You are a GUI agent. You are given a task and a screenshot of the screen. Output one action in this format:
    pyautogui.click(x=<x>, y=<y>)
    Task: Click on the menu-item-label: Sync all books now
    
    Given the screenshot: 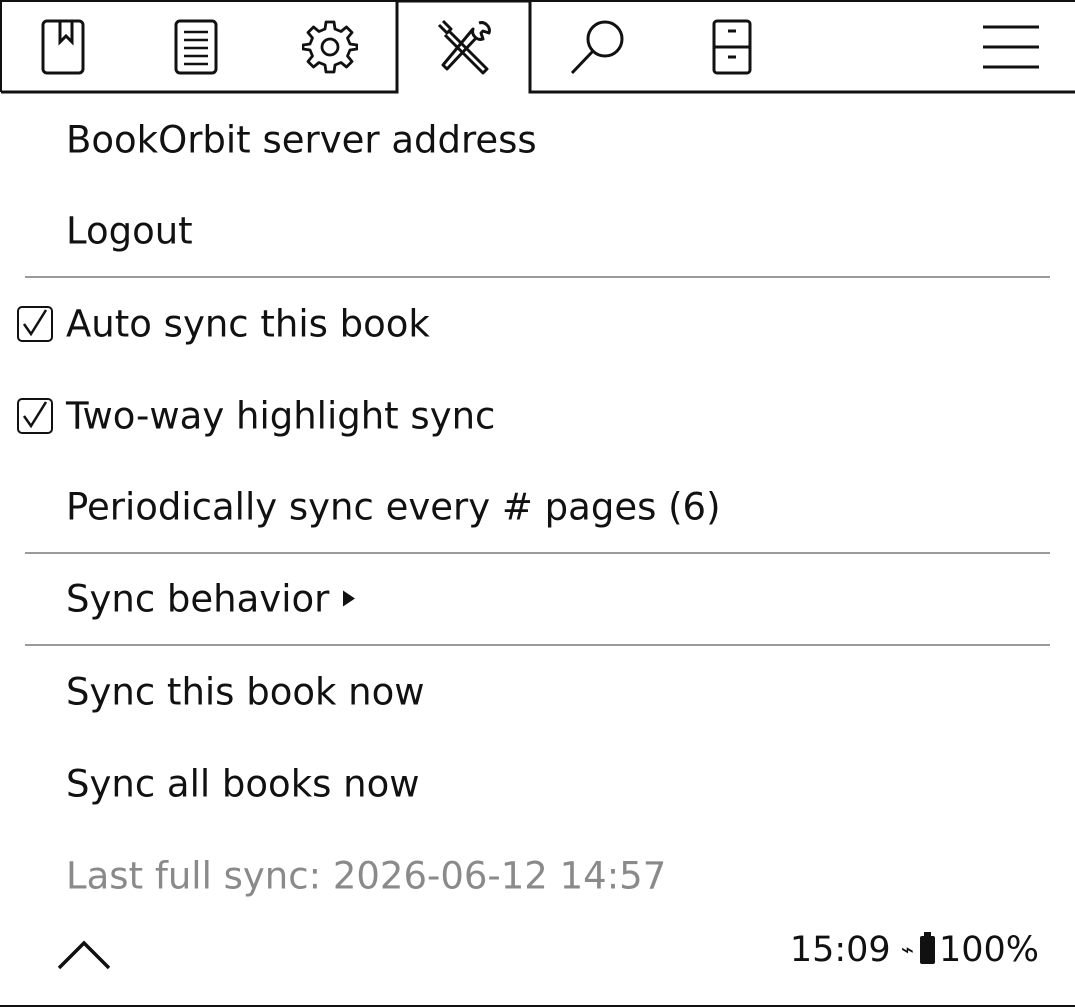 What is the action you would take?
    pyautogui.click(x=243, y=784)
    